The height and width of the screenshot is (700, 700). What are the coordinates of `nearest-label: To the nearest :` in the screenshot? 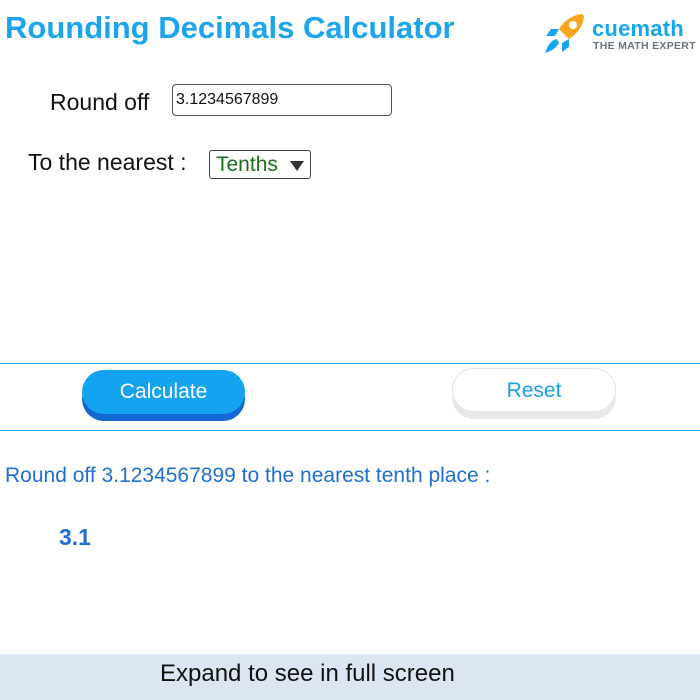 It's located at (107, 162).